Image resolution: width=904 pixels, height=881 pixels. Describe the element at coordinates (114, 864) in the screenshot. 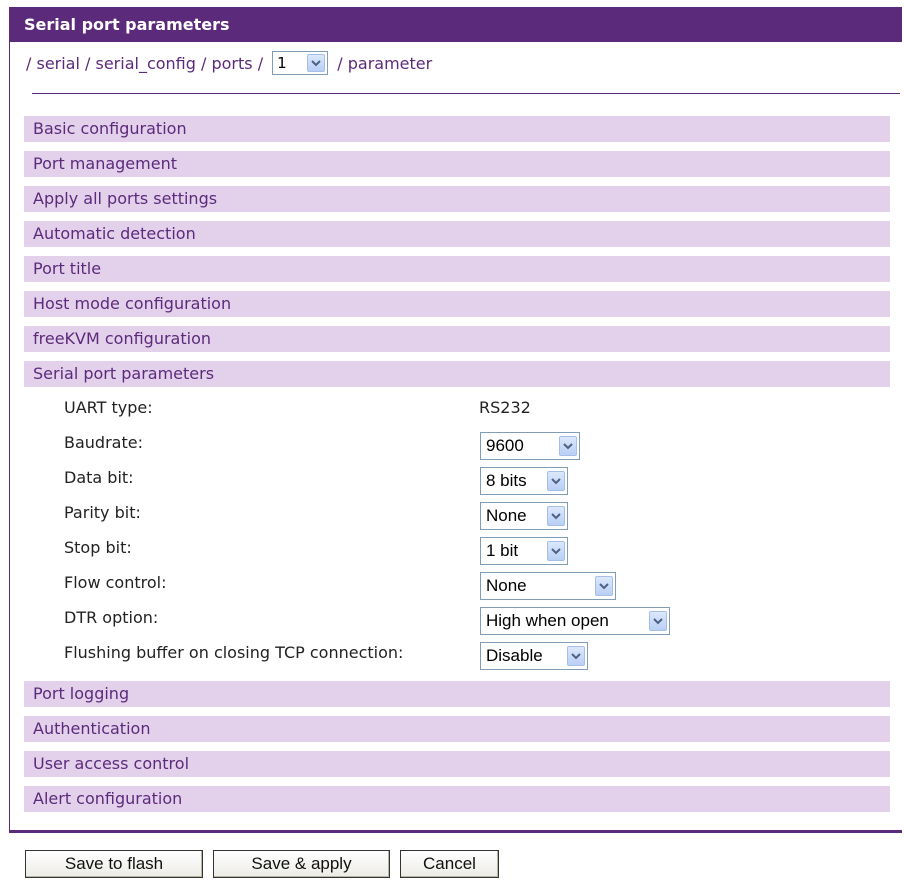

I see `save-to-flash-button: Save to flash` at that location.